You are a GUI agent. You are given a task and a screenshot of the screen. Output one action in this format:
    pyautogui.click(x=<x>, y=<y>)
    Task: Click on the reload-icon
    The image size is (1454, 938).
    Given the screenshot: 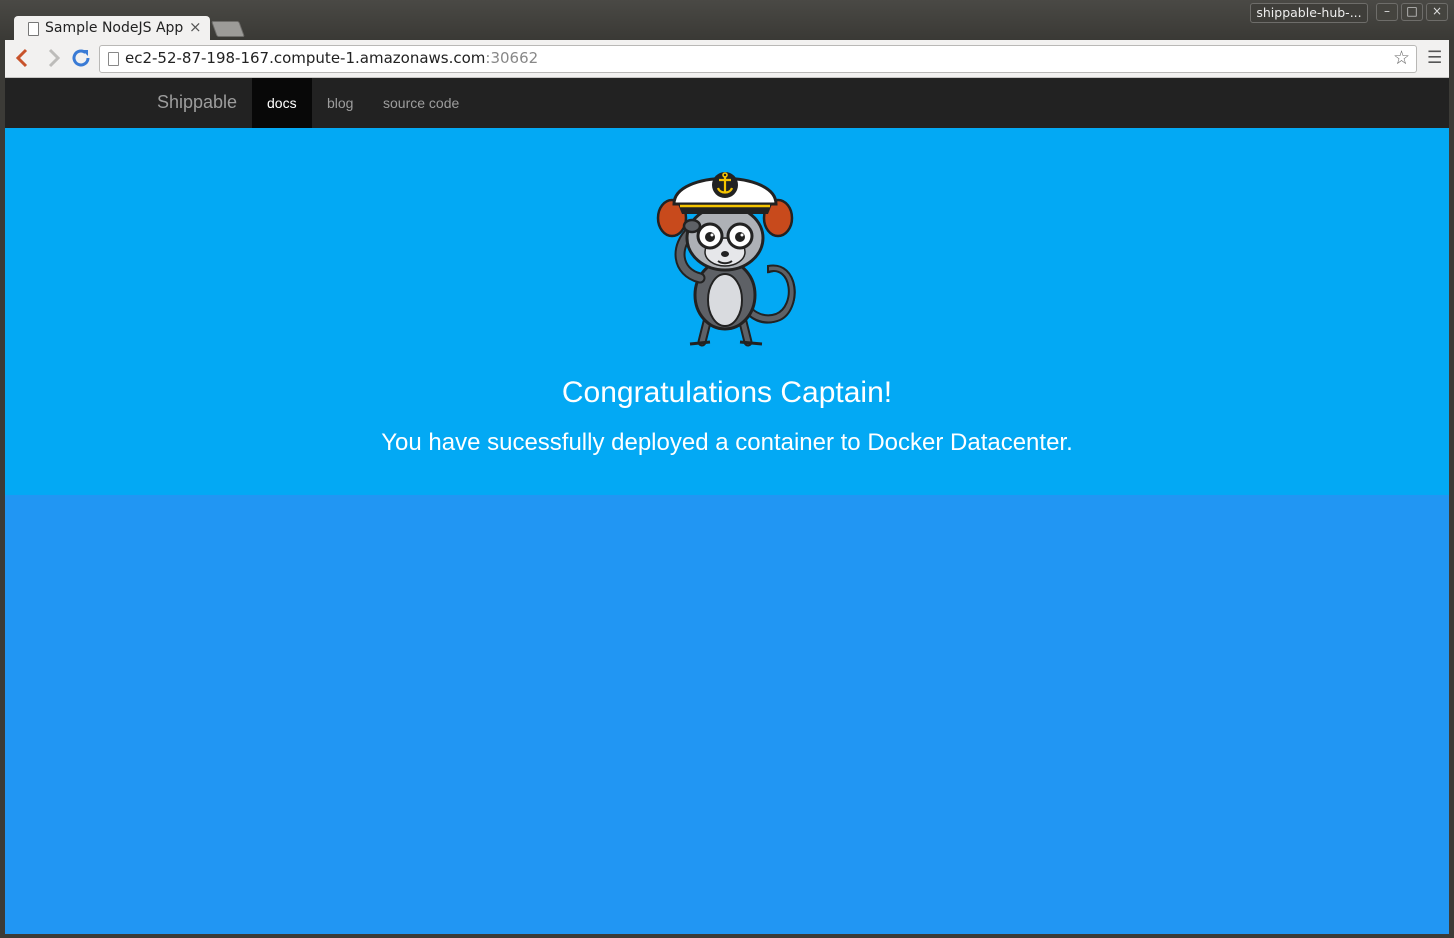 What is the action you would take?
    pyautogui.click(x=81, y=58)
    